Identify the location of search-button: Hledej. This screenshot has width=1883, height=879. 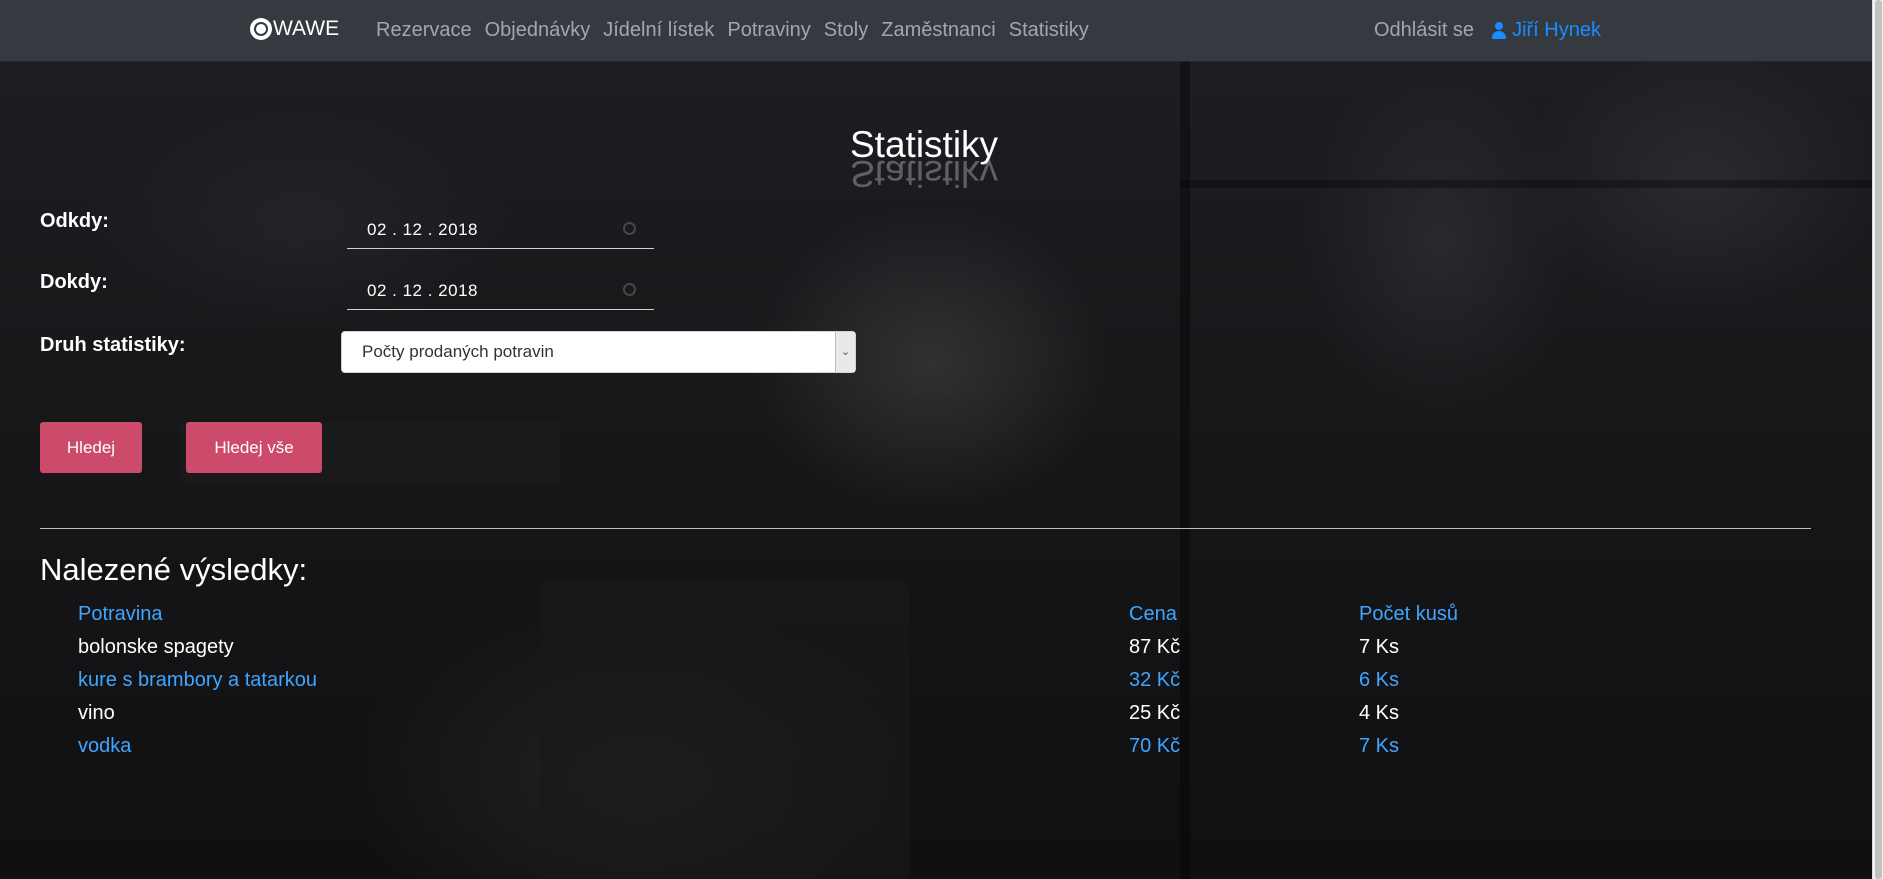
(91, 447).